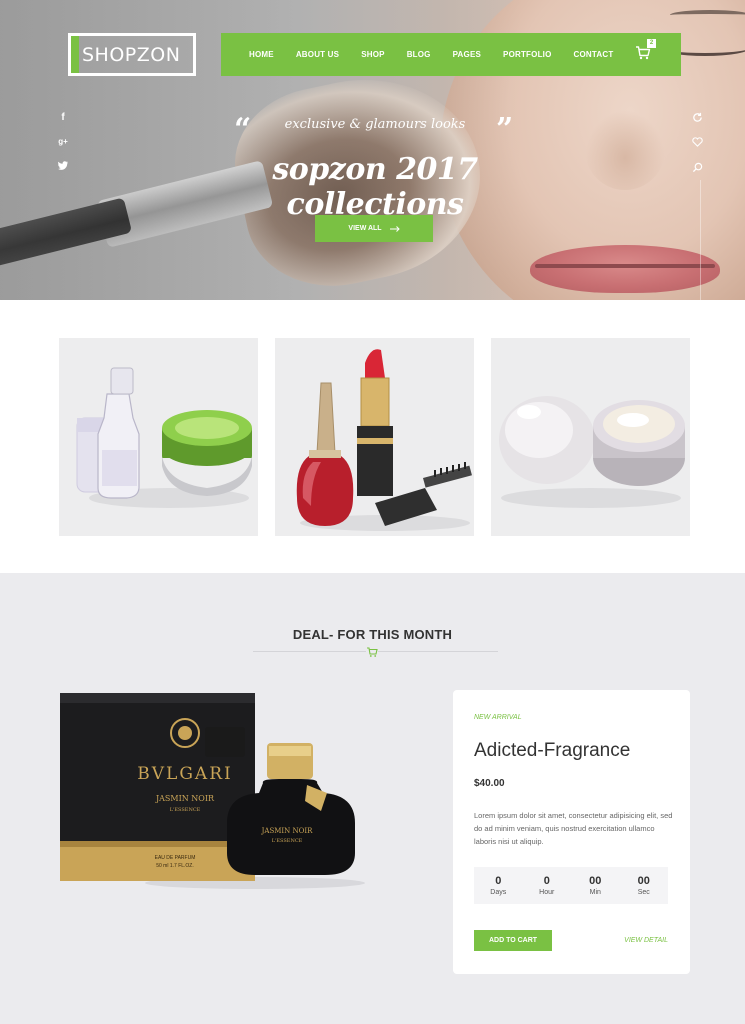  Describe the element at coordinates (498, 881) in the screenshot. I see `countdown-days-value: 0` at that location.